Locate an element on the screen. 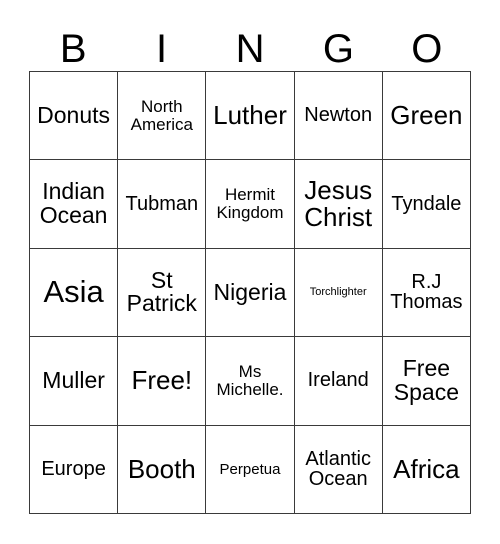  bingo-cell-label: Torchlighter is located at coordinates (338, 291).